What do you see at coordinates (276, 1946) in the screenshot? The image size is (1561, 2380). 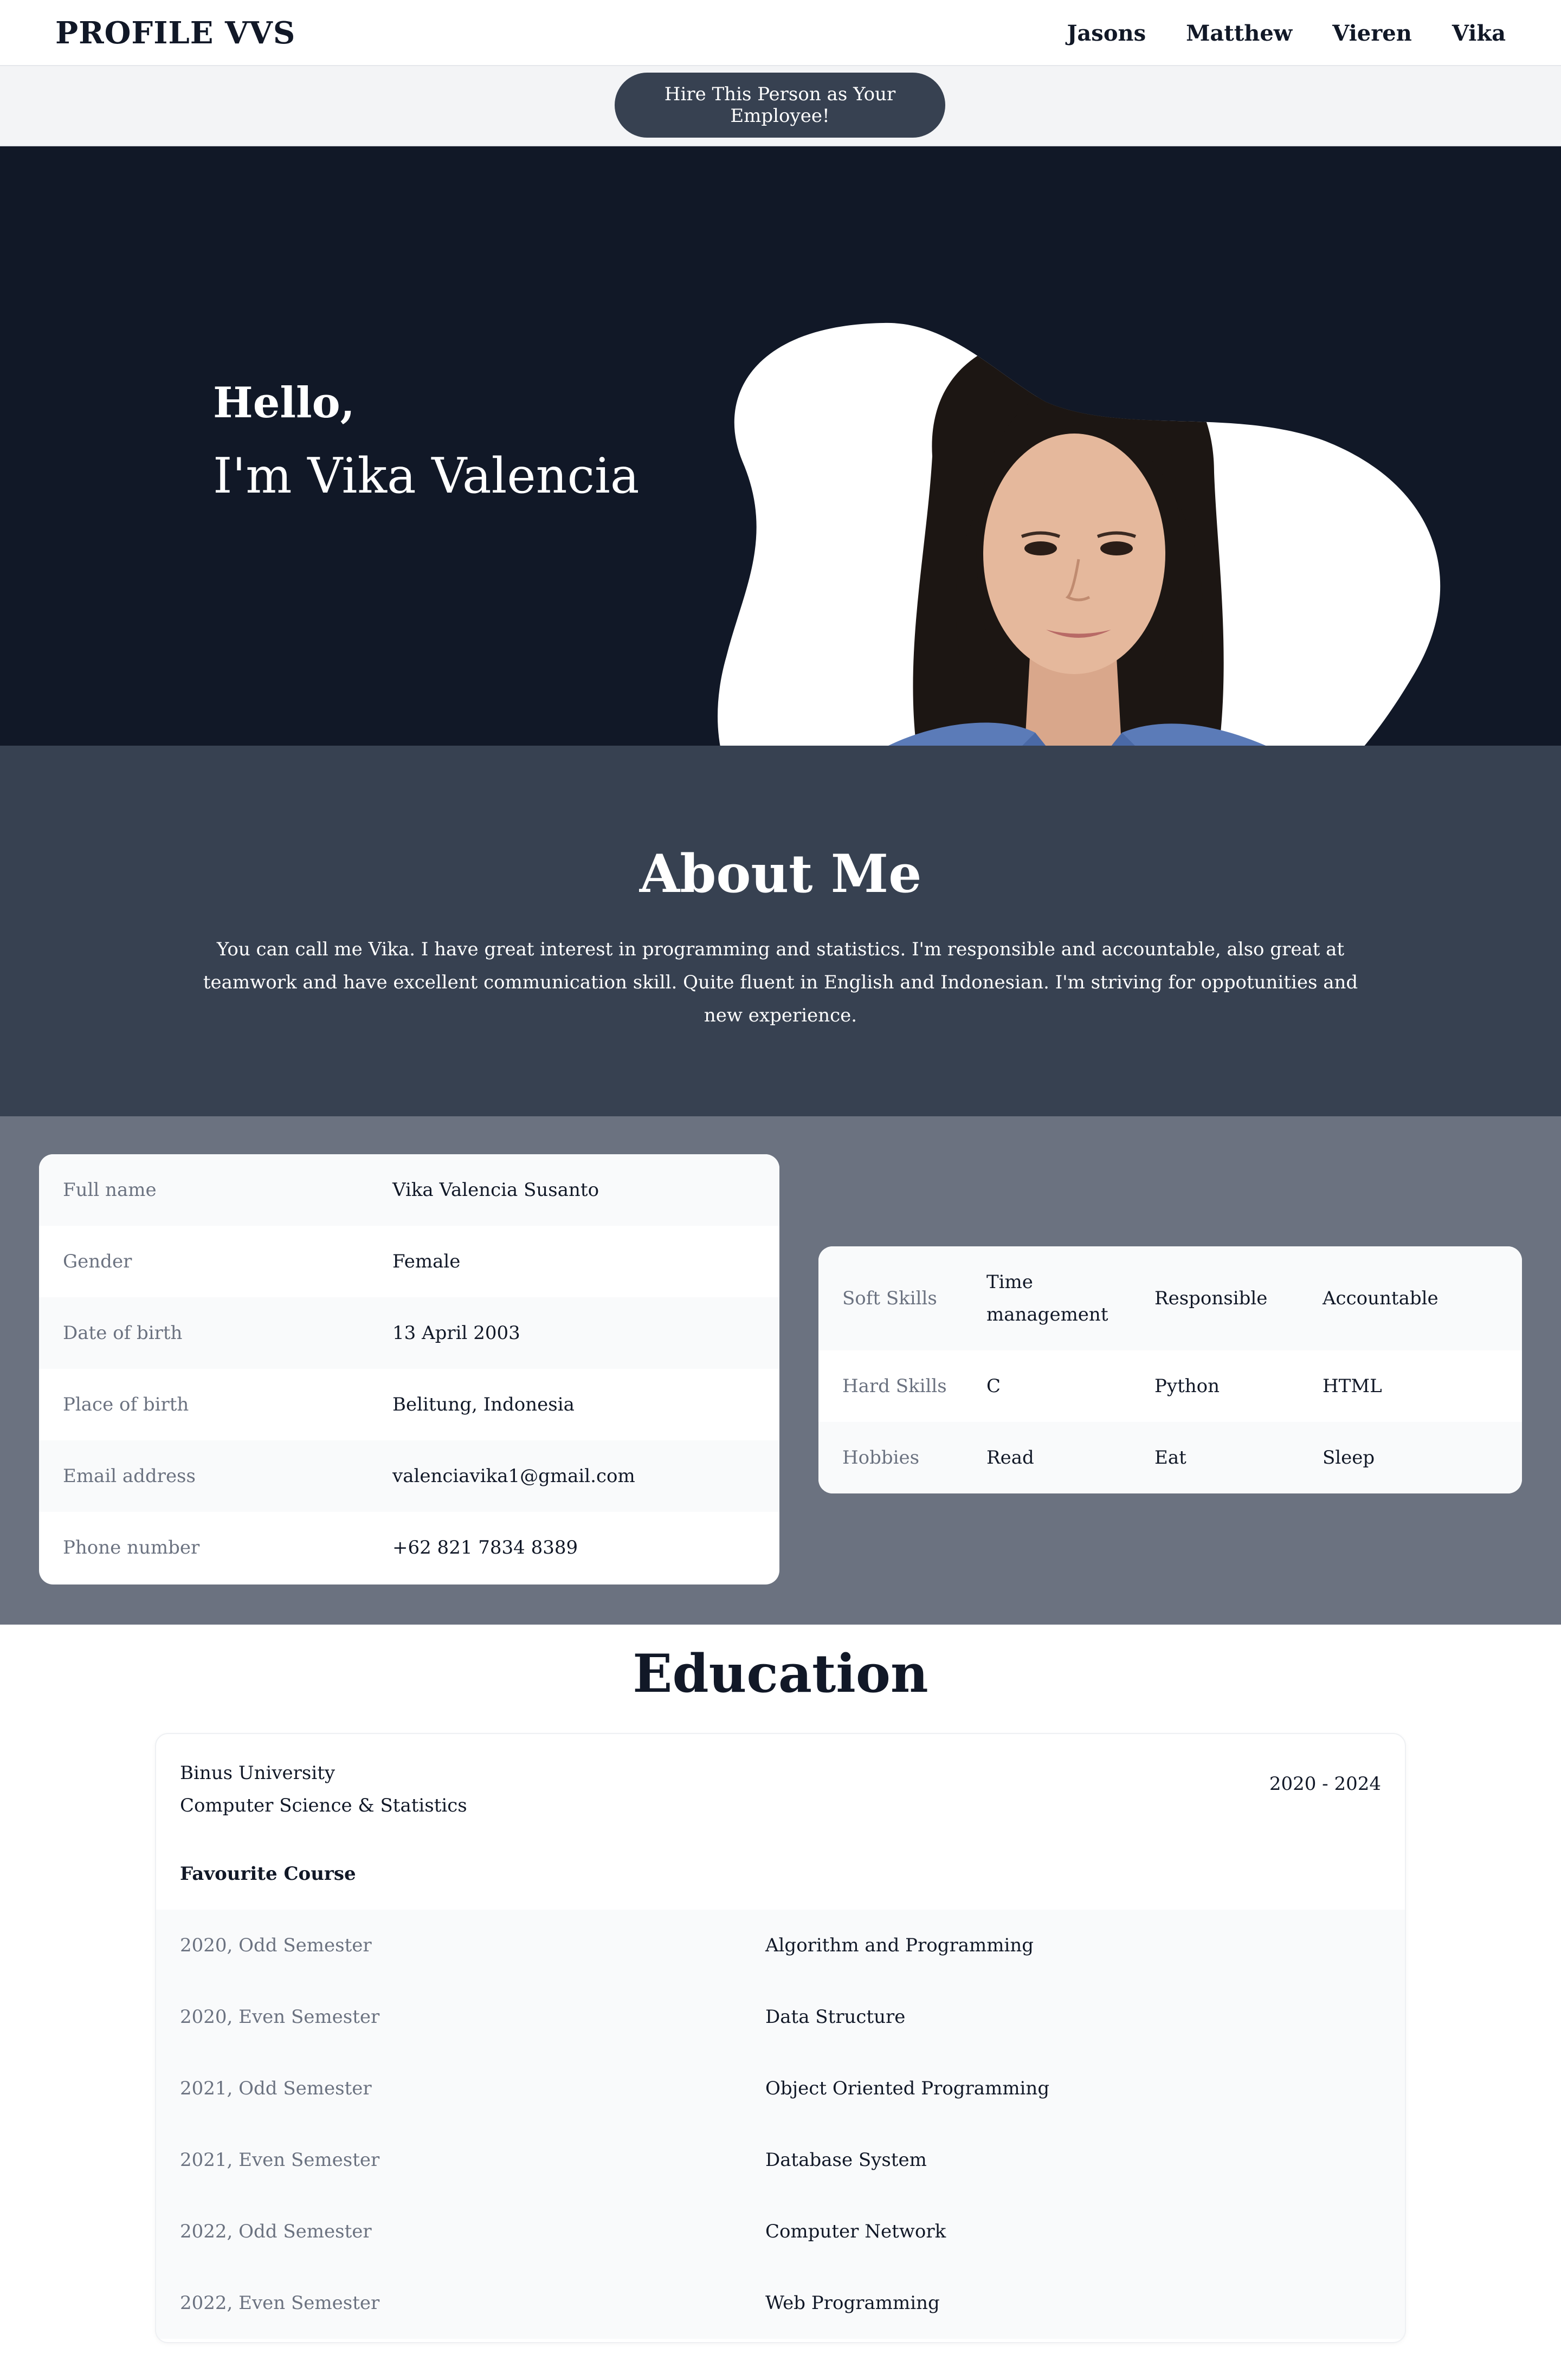 I see `course-semester: 2020, Odd Semester` at bounding box center [276, 1946].